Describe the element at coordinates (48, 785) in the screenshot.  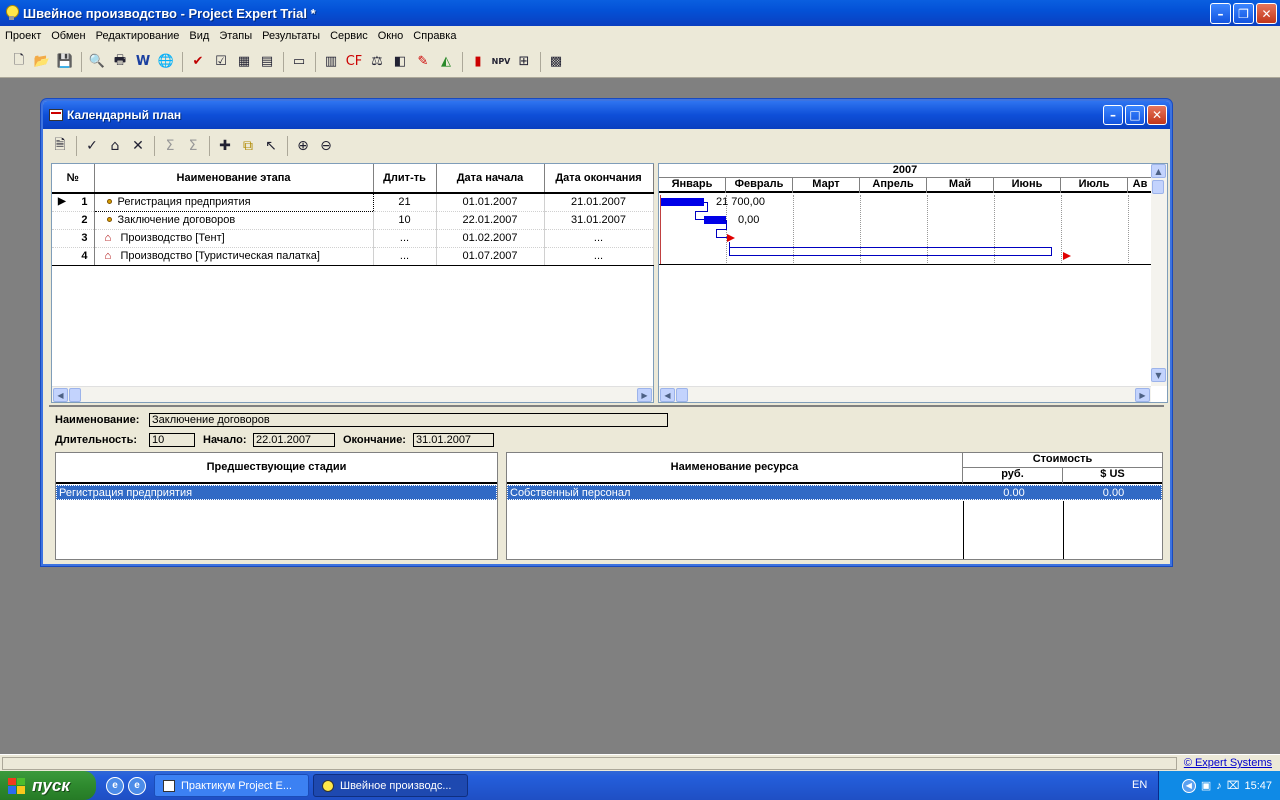
I see `start-button: пуск` at that location.